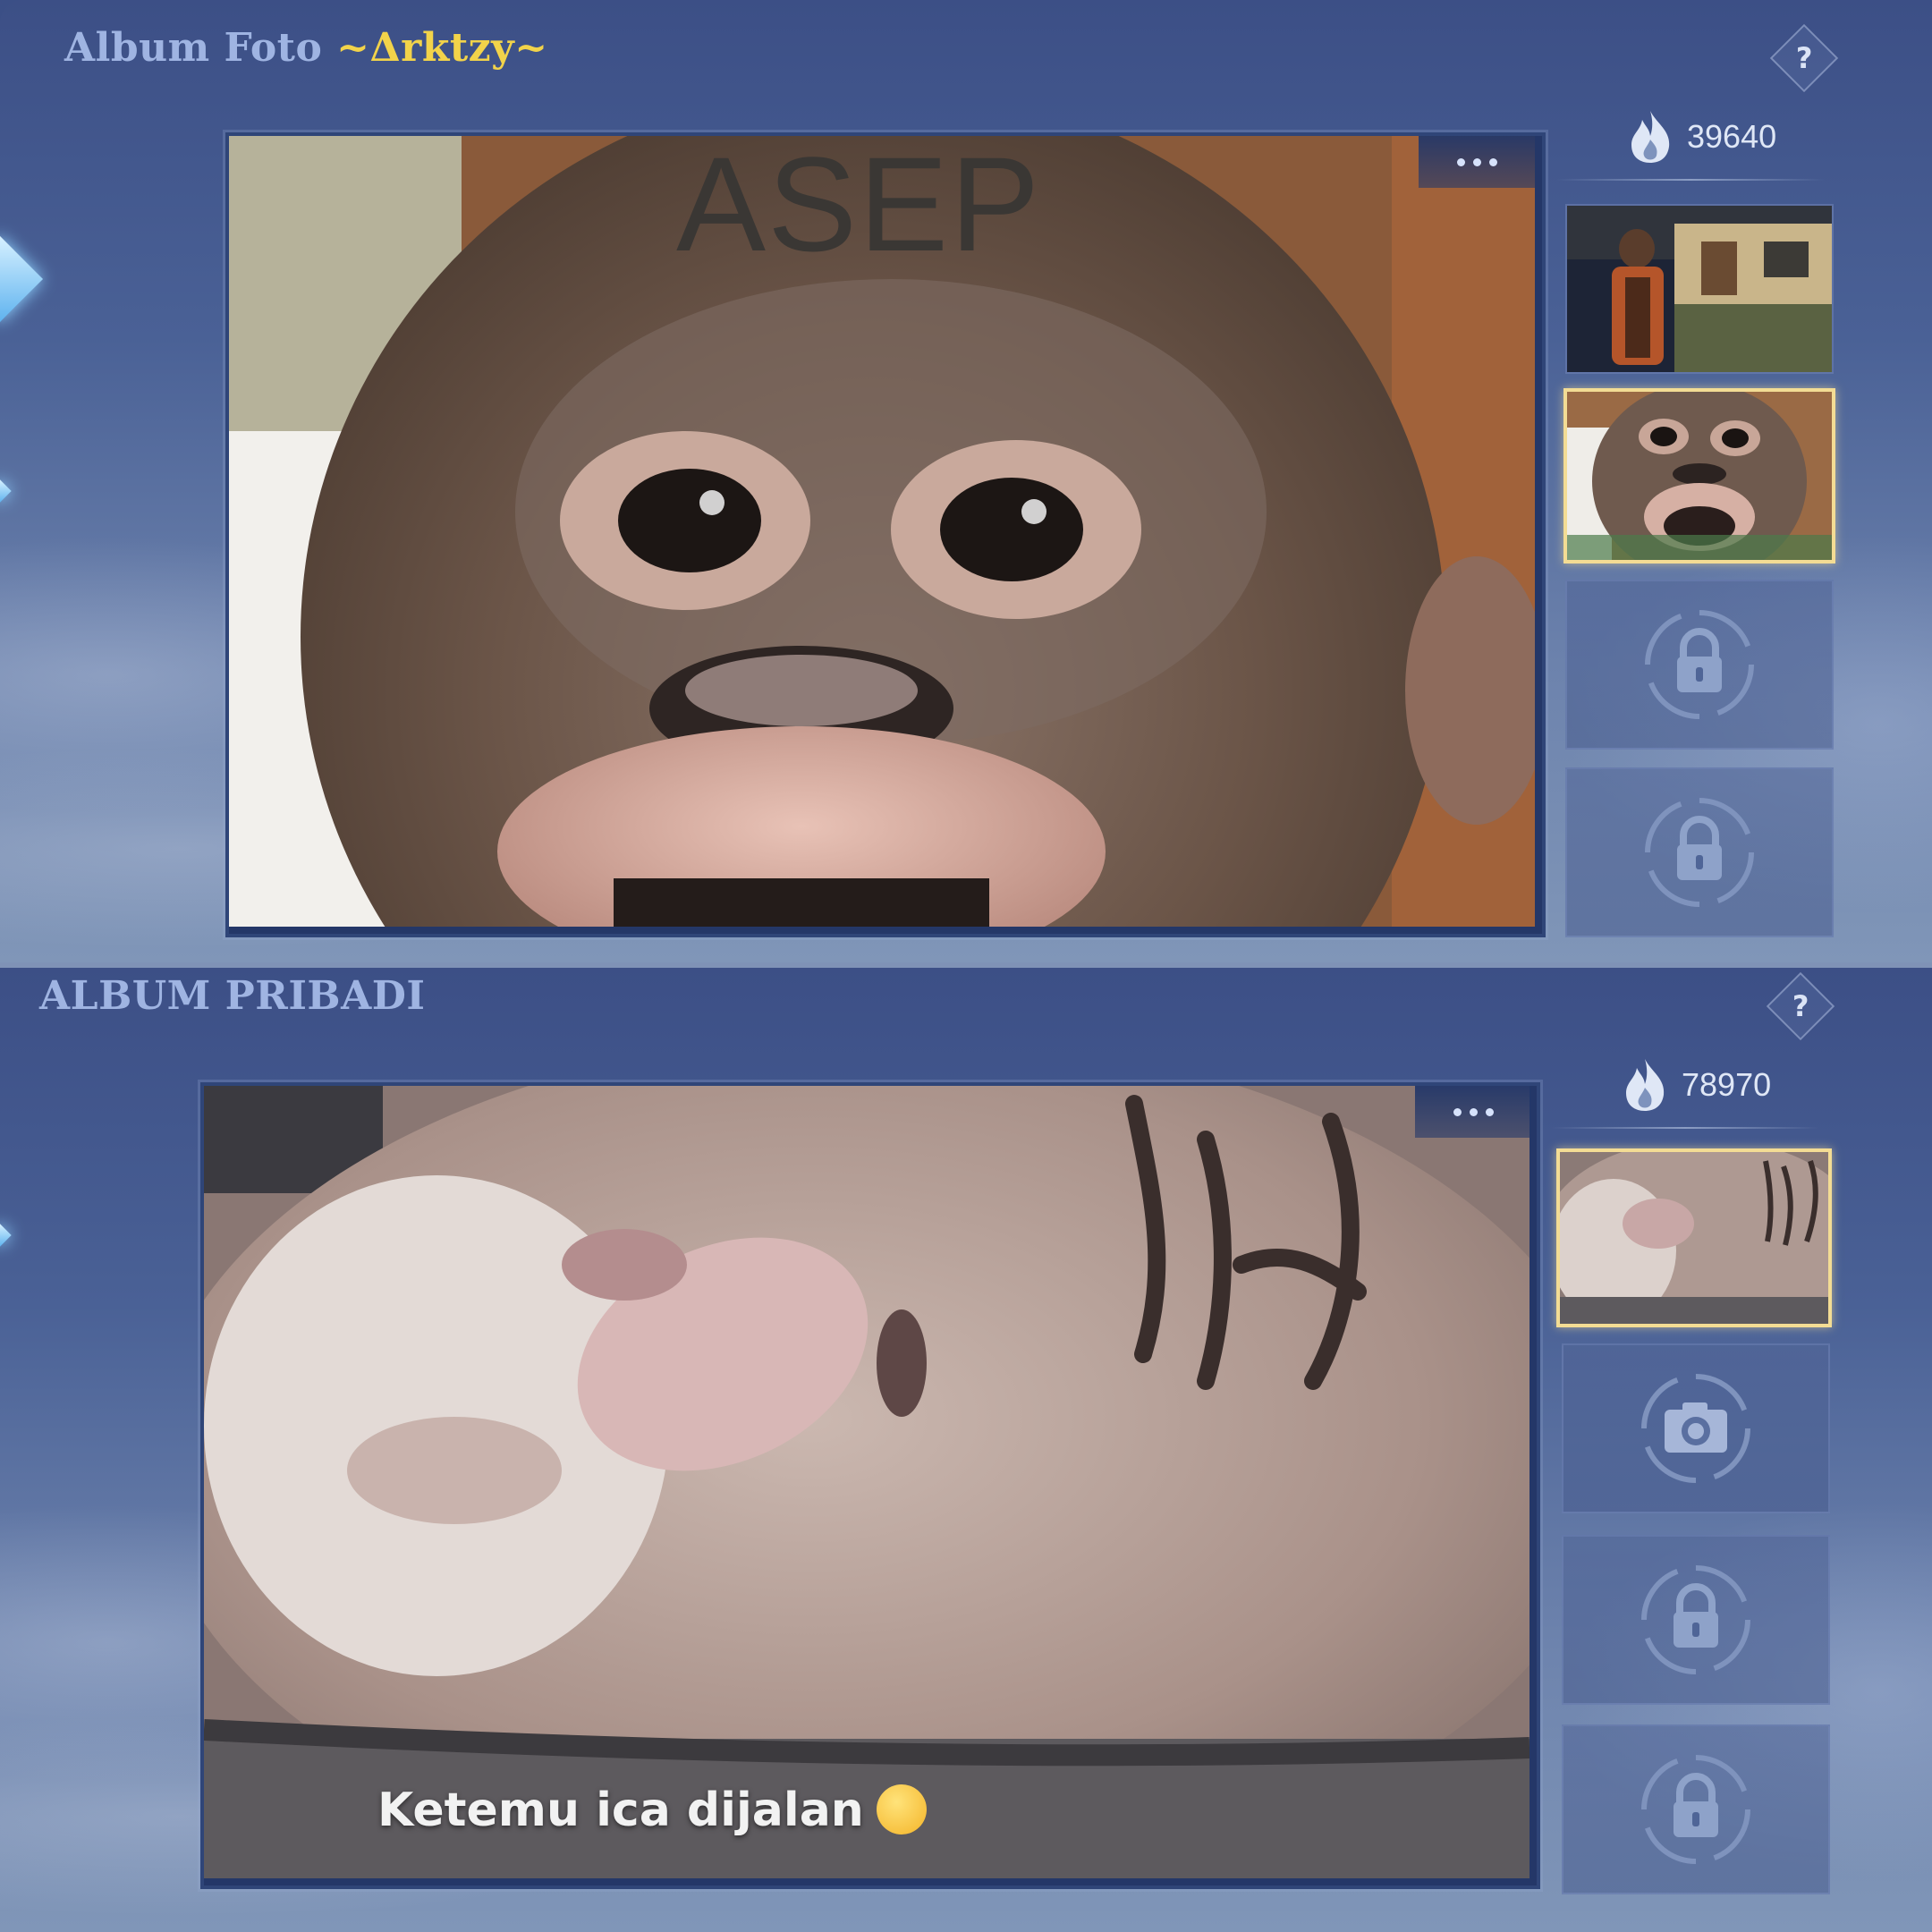  I want to click on photo-caption-text: Ketemu ica dijalan, so click(620, 1810).